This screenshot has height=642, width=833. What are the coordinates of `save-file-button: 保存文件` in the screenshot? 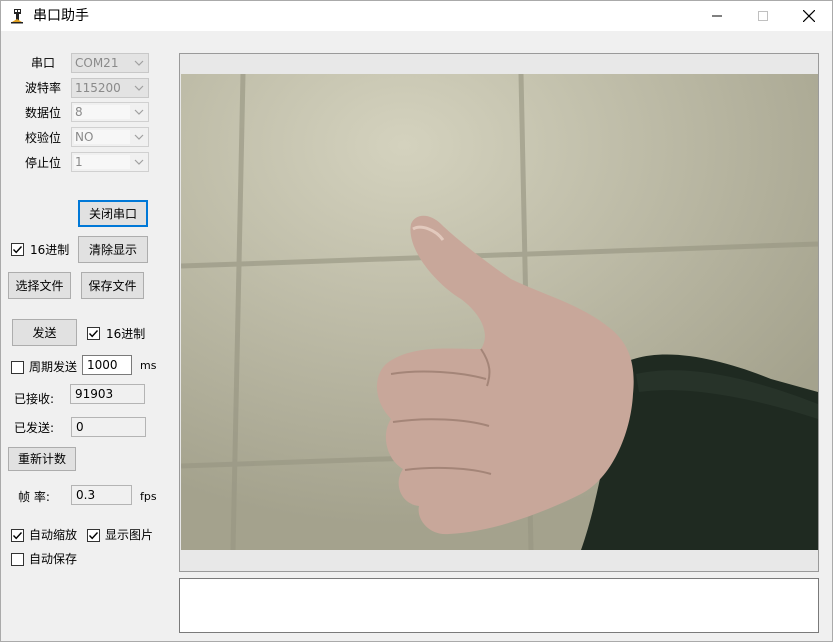 It's located at (112, 285).